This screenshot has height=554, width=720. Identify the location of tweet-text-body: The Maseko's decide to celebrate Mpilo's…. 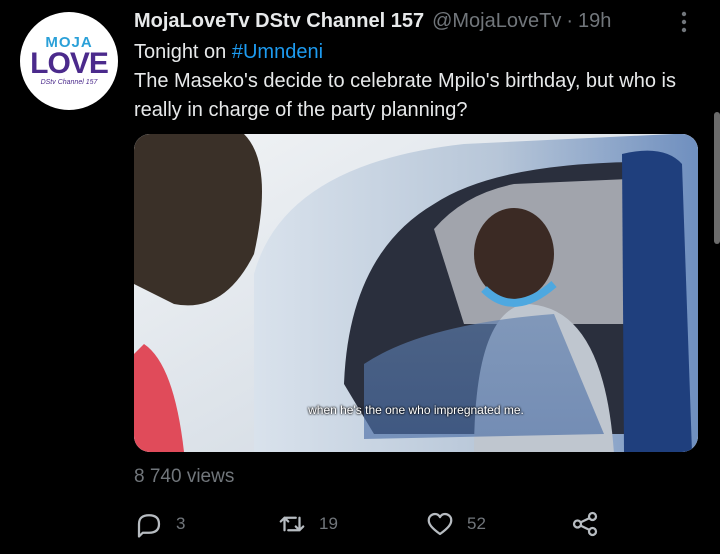
(405, 95).